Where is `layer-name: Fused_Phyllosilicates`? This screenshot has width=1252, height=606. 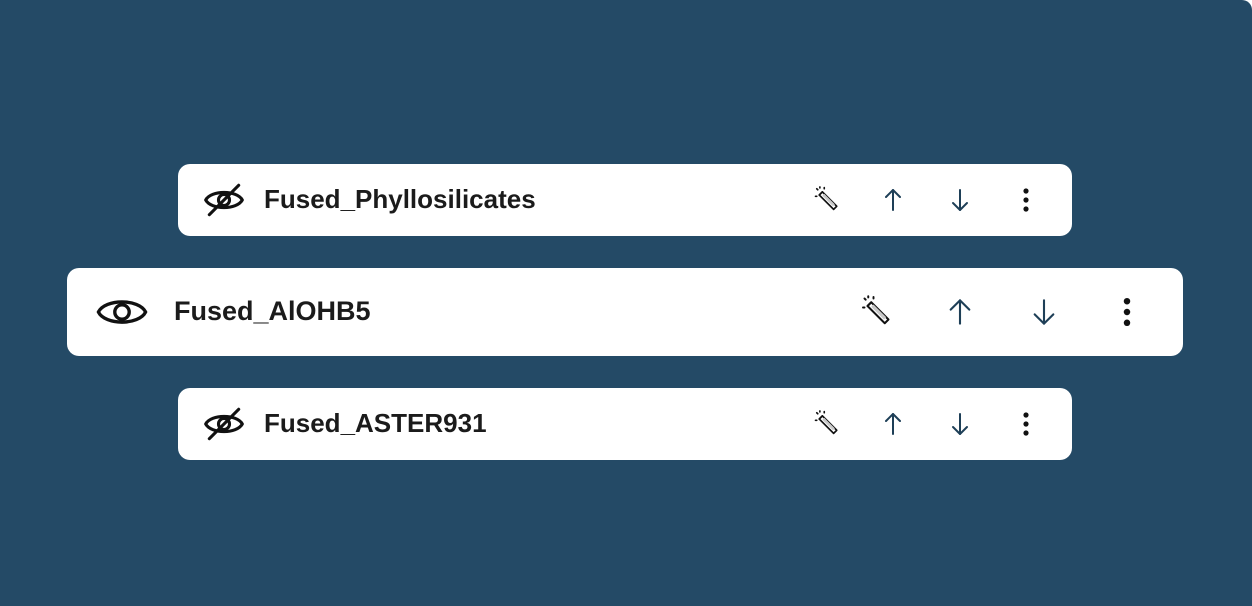
layer-name: Fused_Phyllosilicates is located at coordinates (400, 199).